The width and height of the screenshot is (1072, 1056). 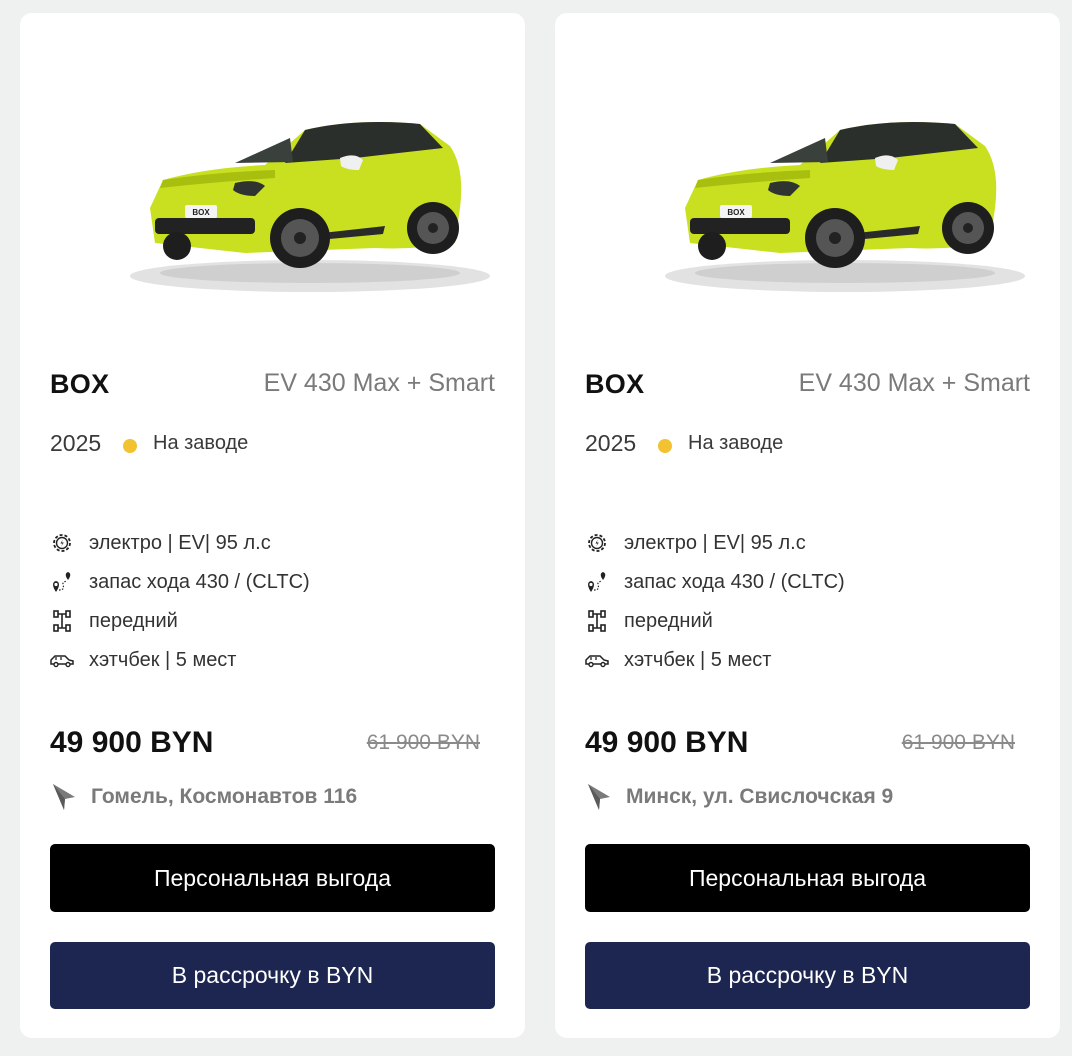 I want to click on dealer-address: Гомель, Космонавтов 116, so click(x=224, y=796).